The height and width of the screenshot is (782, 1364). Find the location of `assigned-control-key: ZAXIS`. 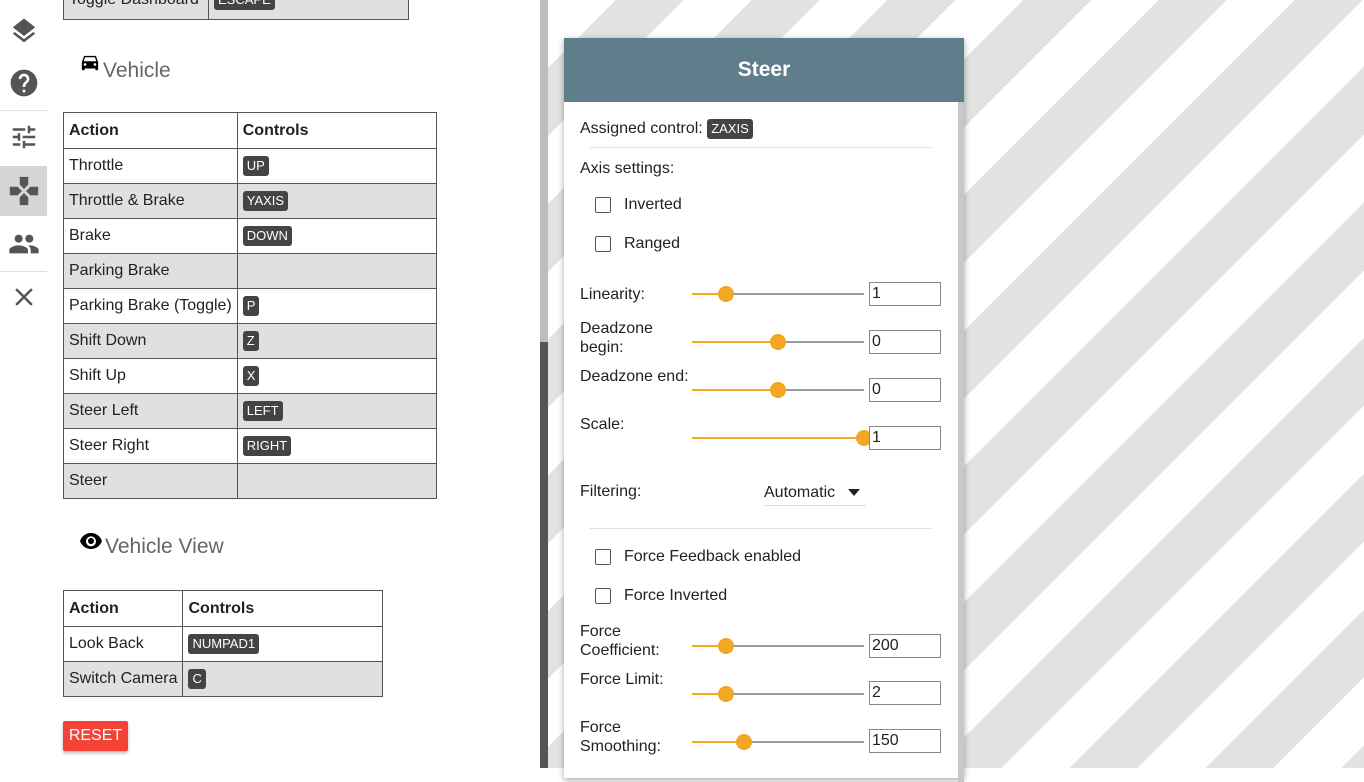

assigned-control-key: ZAXIS is located at coordinates (730, 129).